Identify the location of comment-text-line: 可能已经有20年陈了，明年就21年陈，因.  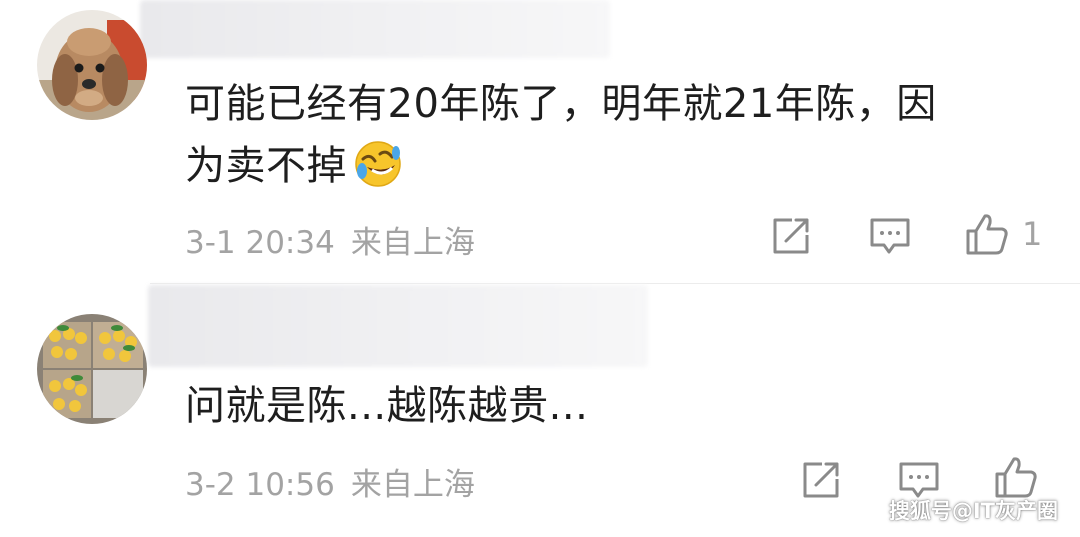
(561, 104).